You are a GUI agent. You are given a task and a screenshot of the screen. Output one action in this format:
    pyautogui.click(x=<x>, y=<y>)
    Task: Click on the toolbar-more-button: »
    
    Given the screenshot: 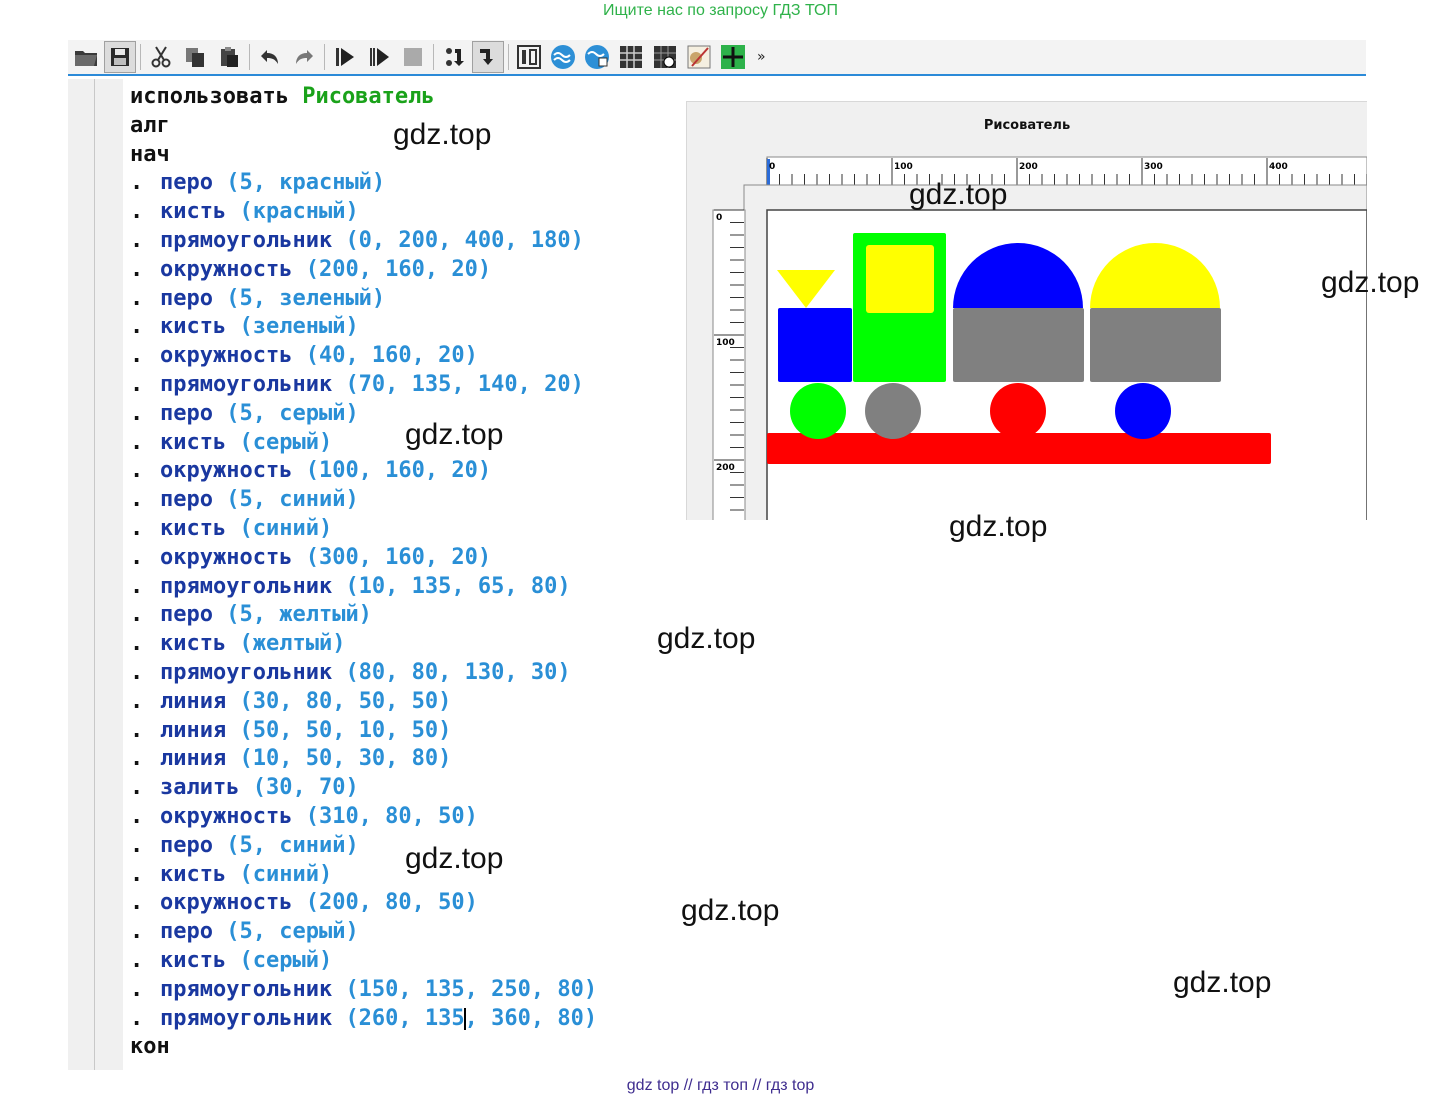 What is the action you would take?
    pyautogui.click(x=761, y=57)
    